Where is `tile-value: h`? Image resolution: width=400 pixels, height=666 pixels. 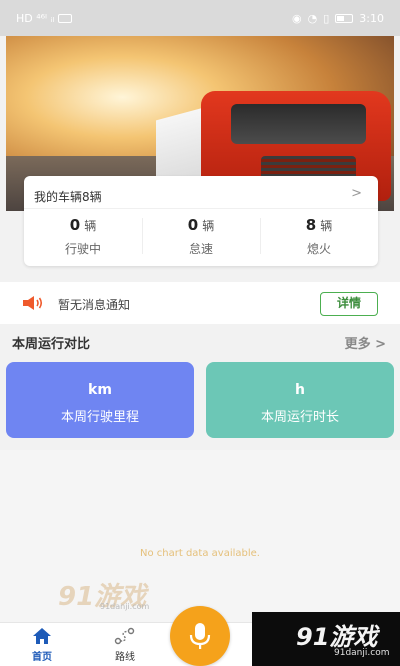
tile-value: h is located at coordinates (300, 390).